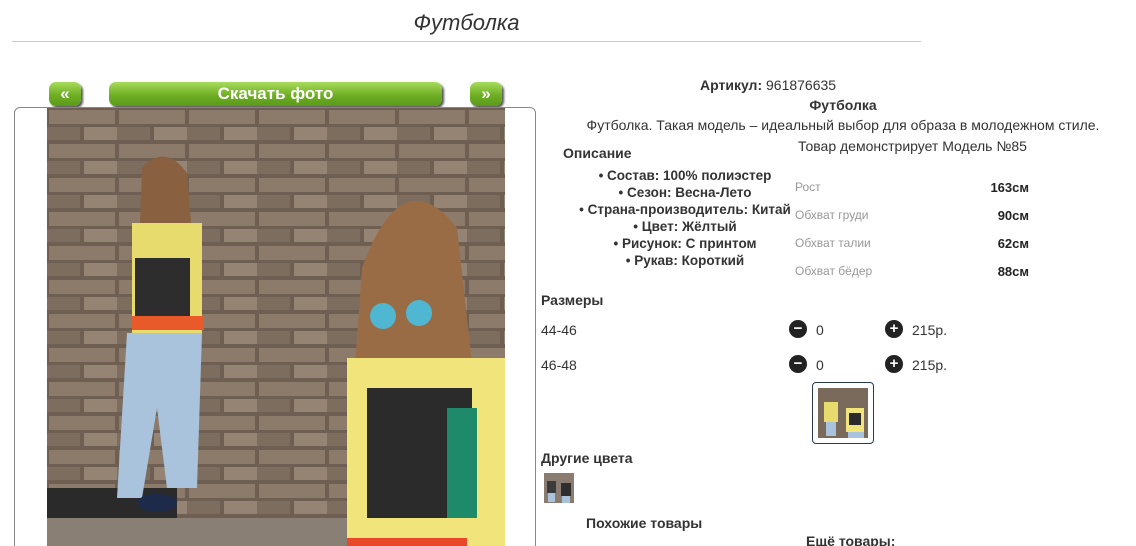 The width and height of the screenshot is (1136, 546). I want to click on description-item: Состав: 100% полиэстер, so click(685, 175).